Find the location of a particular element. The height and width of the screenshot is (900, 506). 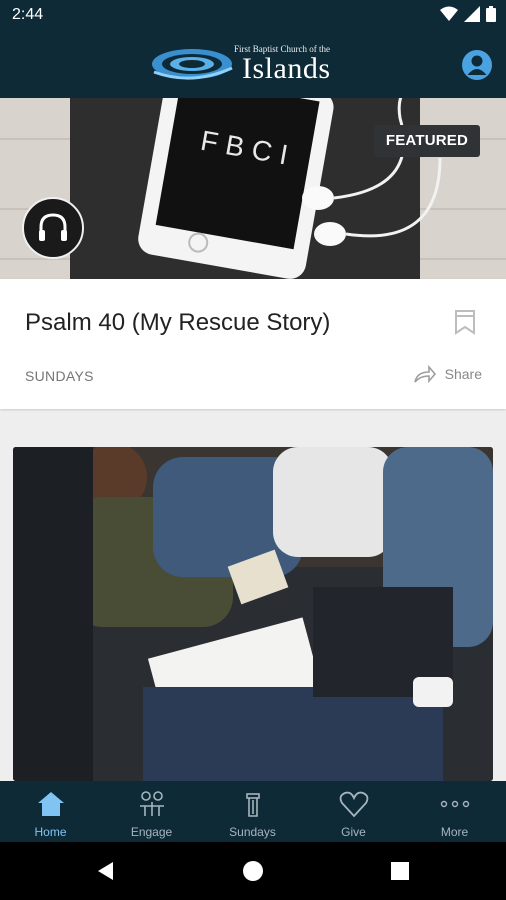

church-logo: First Baptist Church of the Islands is located at coordinates (255, 64).